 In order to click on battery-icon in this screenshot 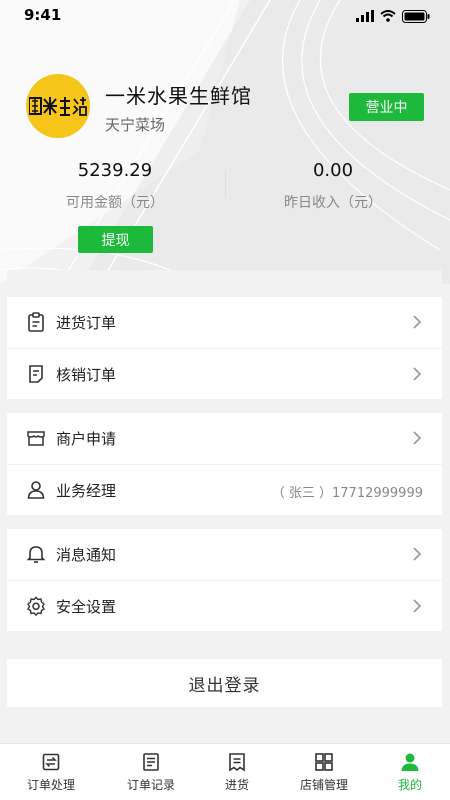, I will do `click(416, 16)`.